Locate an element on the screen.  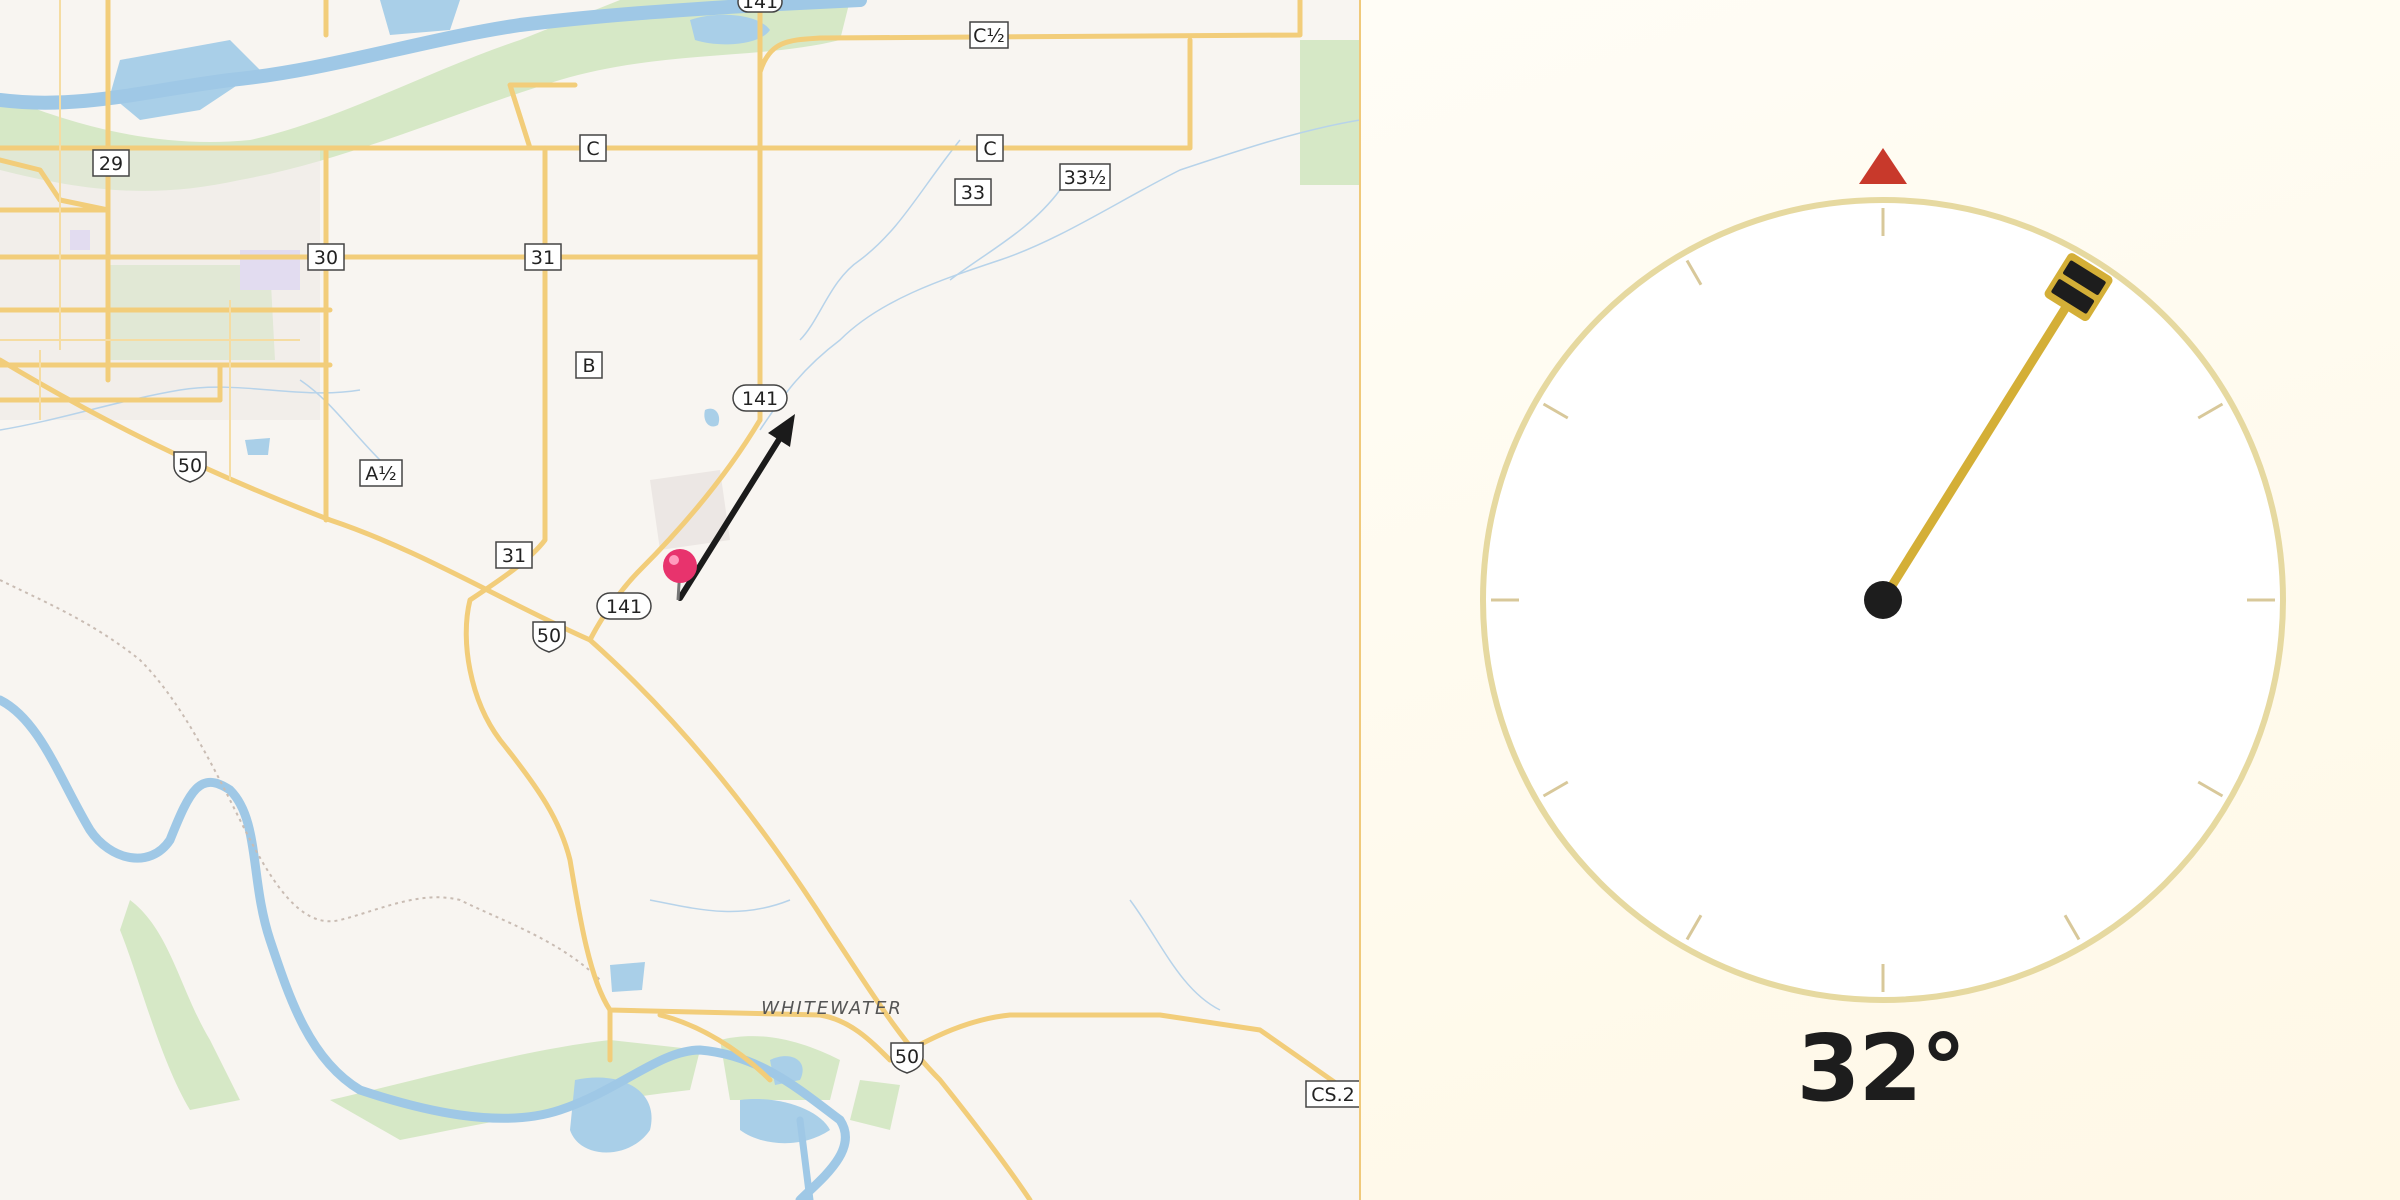
svg-text: CS.2 is located at coordinates (1332, 1095).